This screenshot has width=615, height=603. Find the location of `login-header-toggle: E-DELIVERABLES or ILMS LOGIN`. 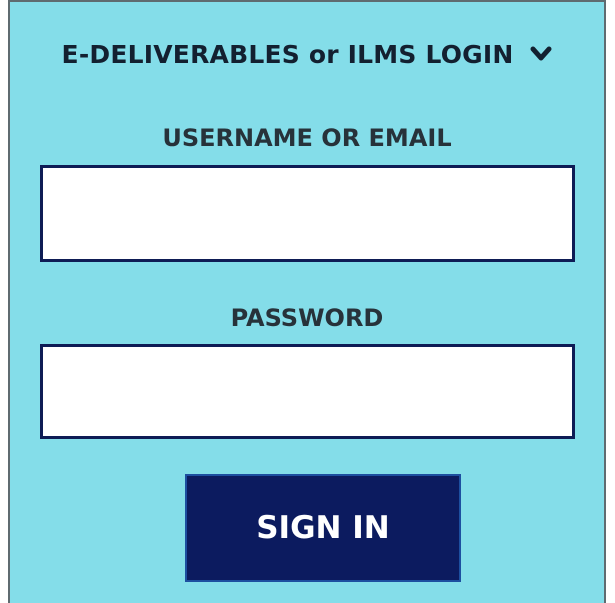

login-header-toggle: E-DELIVERABLES or ILMS LOGIN is located at coordinates (307, 54).